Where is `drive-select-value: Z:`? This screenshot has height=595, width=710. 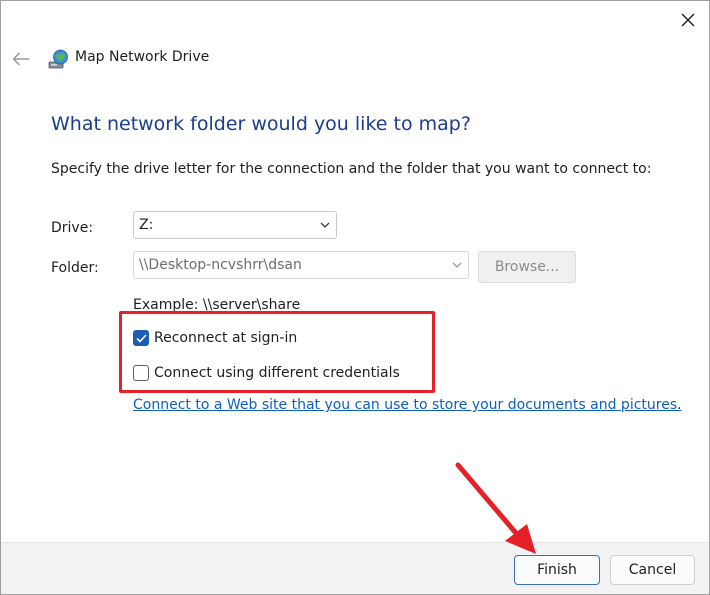
drive-select-value: Z: is located at coordinates (146, 225).